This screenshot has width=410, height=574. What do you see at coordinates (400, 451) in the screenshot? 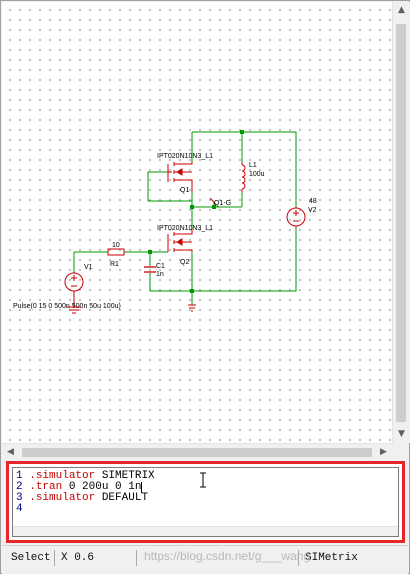
I see `scroll-corner` at bounding box center [400, 451].